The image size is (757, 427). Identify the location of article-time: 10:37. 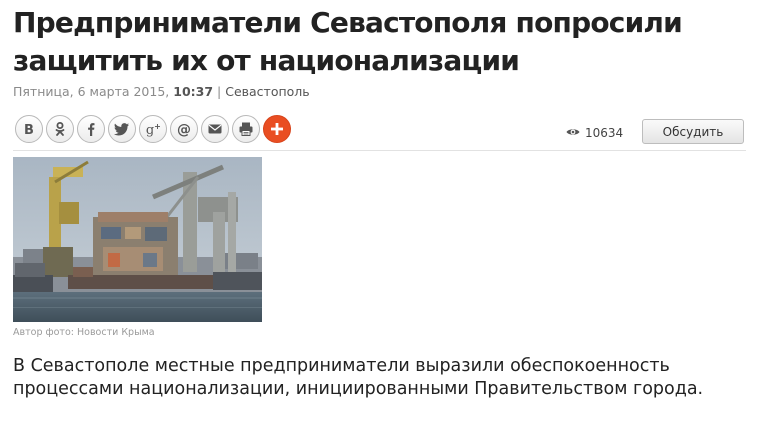
(193, 91).